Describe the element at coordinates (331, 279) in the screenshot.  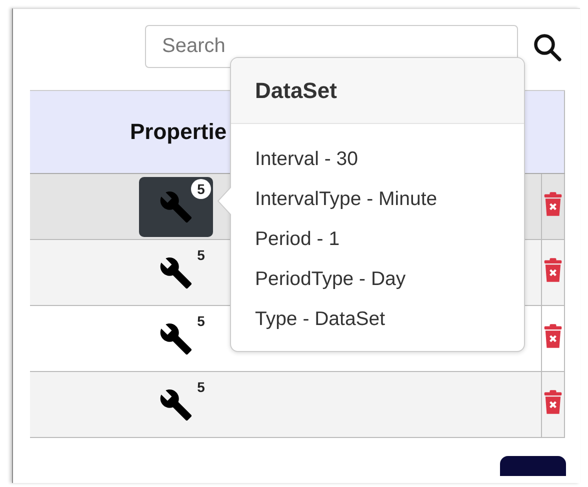
I see `popover-line: PeriodType - Day` at that location.